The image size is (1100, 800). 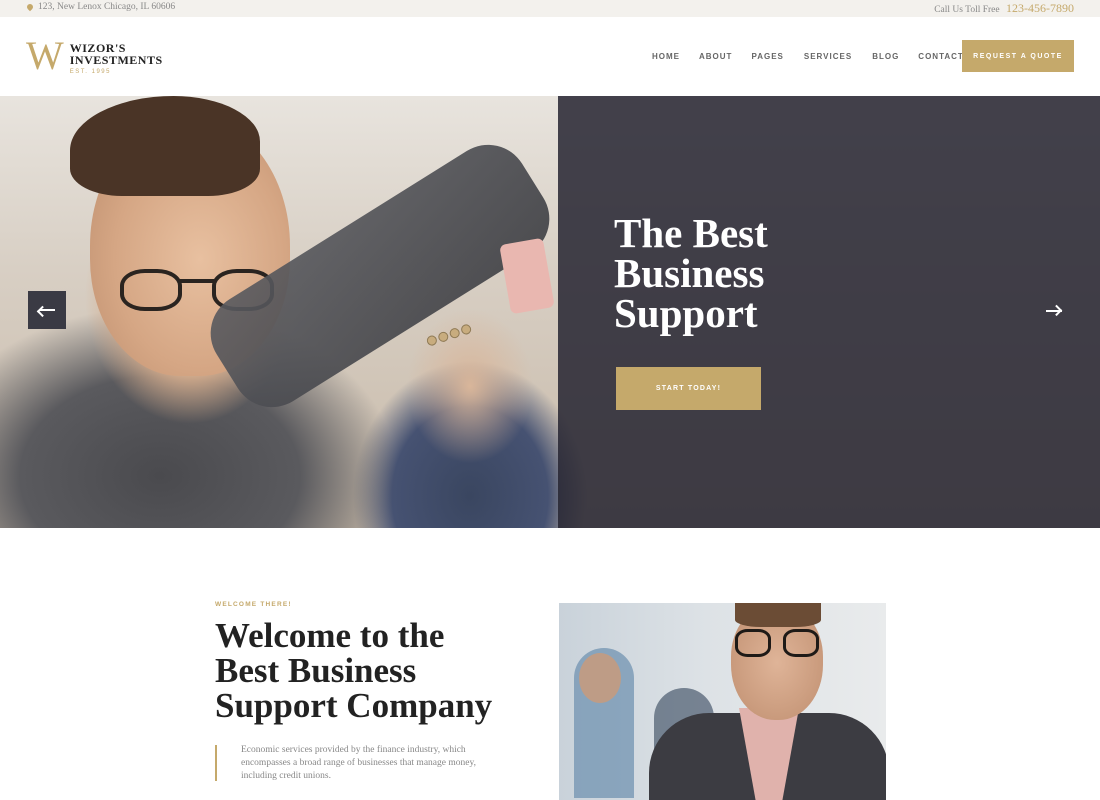 I want to click on slider-next-button, so click(x=1054, y=311).